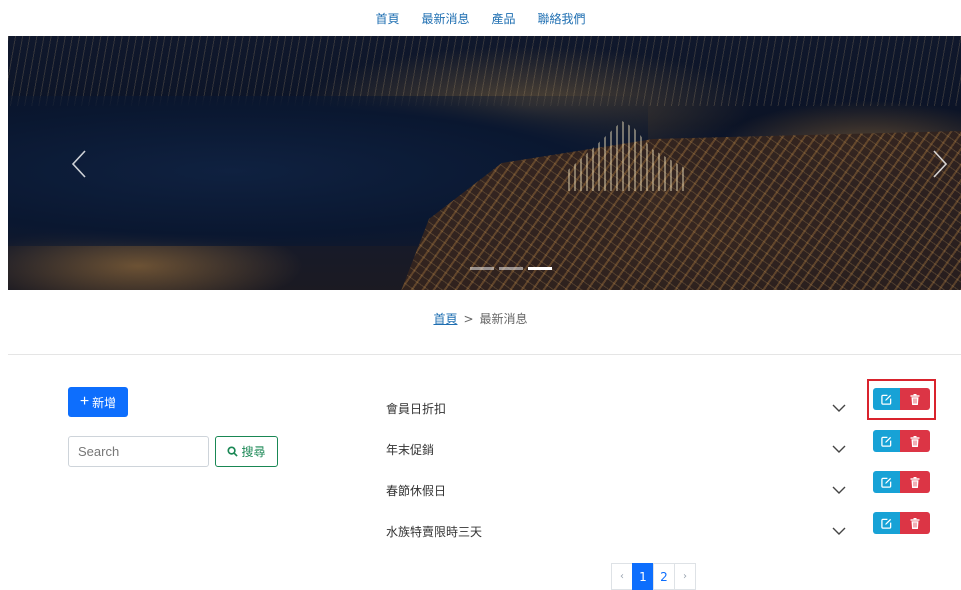 The image size is (961, 590). Describe the element at coordinates (562, 18) in the screenshot. I see `nav-item-contact: 聯絡我們` at that location.